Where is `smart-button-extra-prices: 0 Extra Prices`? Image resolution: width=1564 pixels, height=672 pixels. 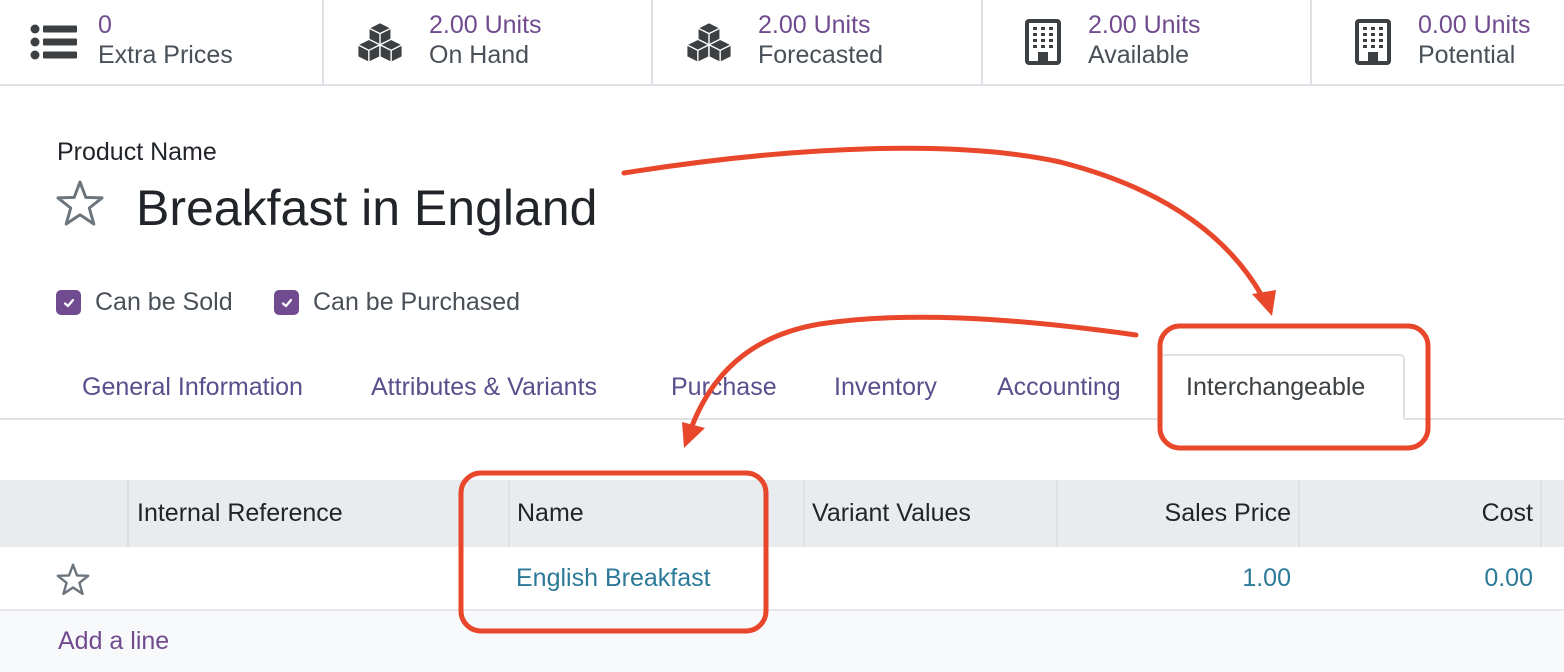
smart-button-extra-prices: 0 Extra Prices is located at coordinates (162, 42).